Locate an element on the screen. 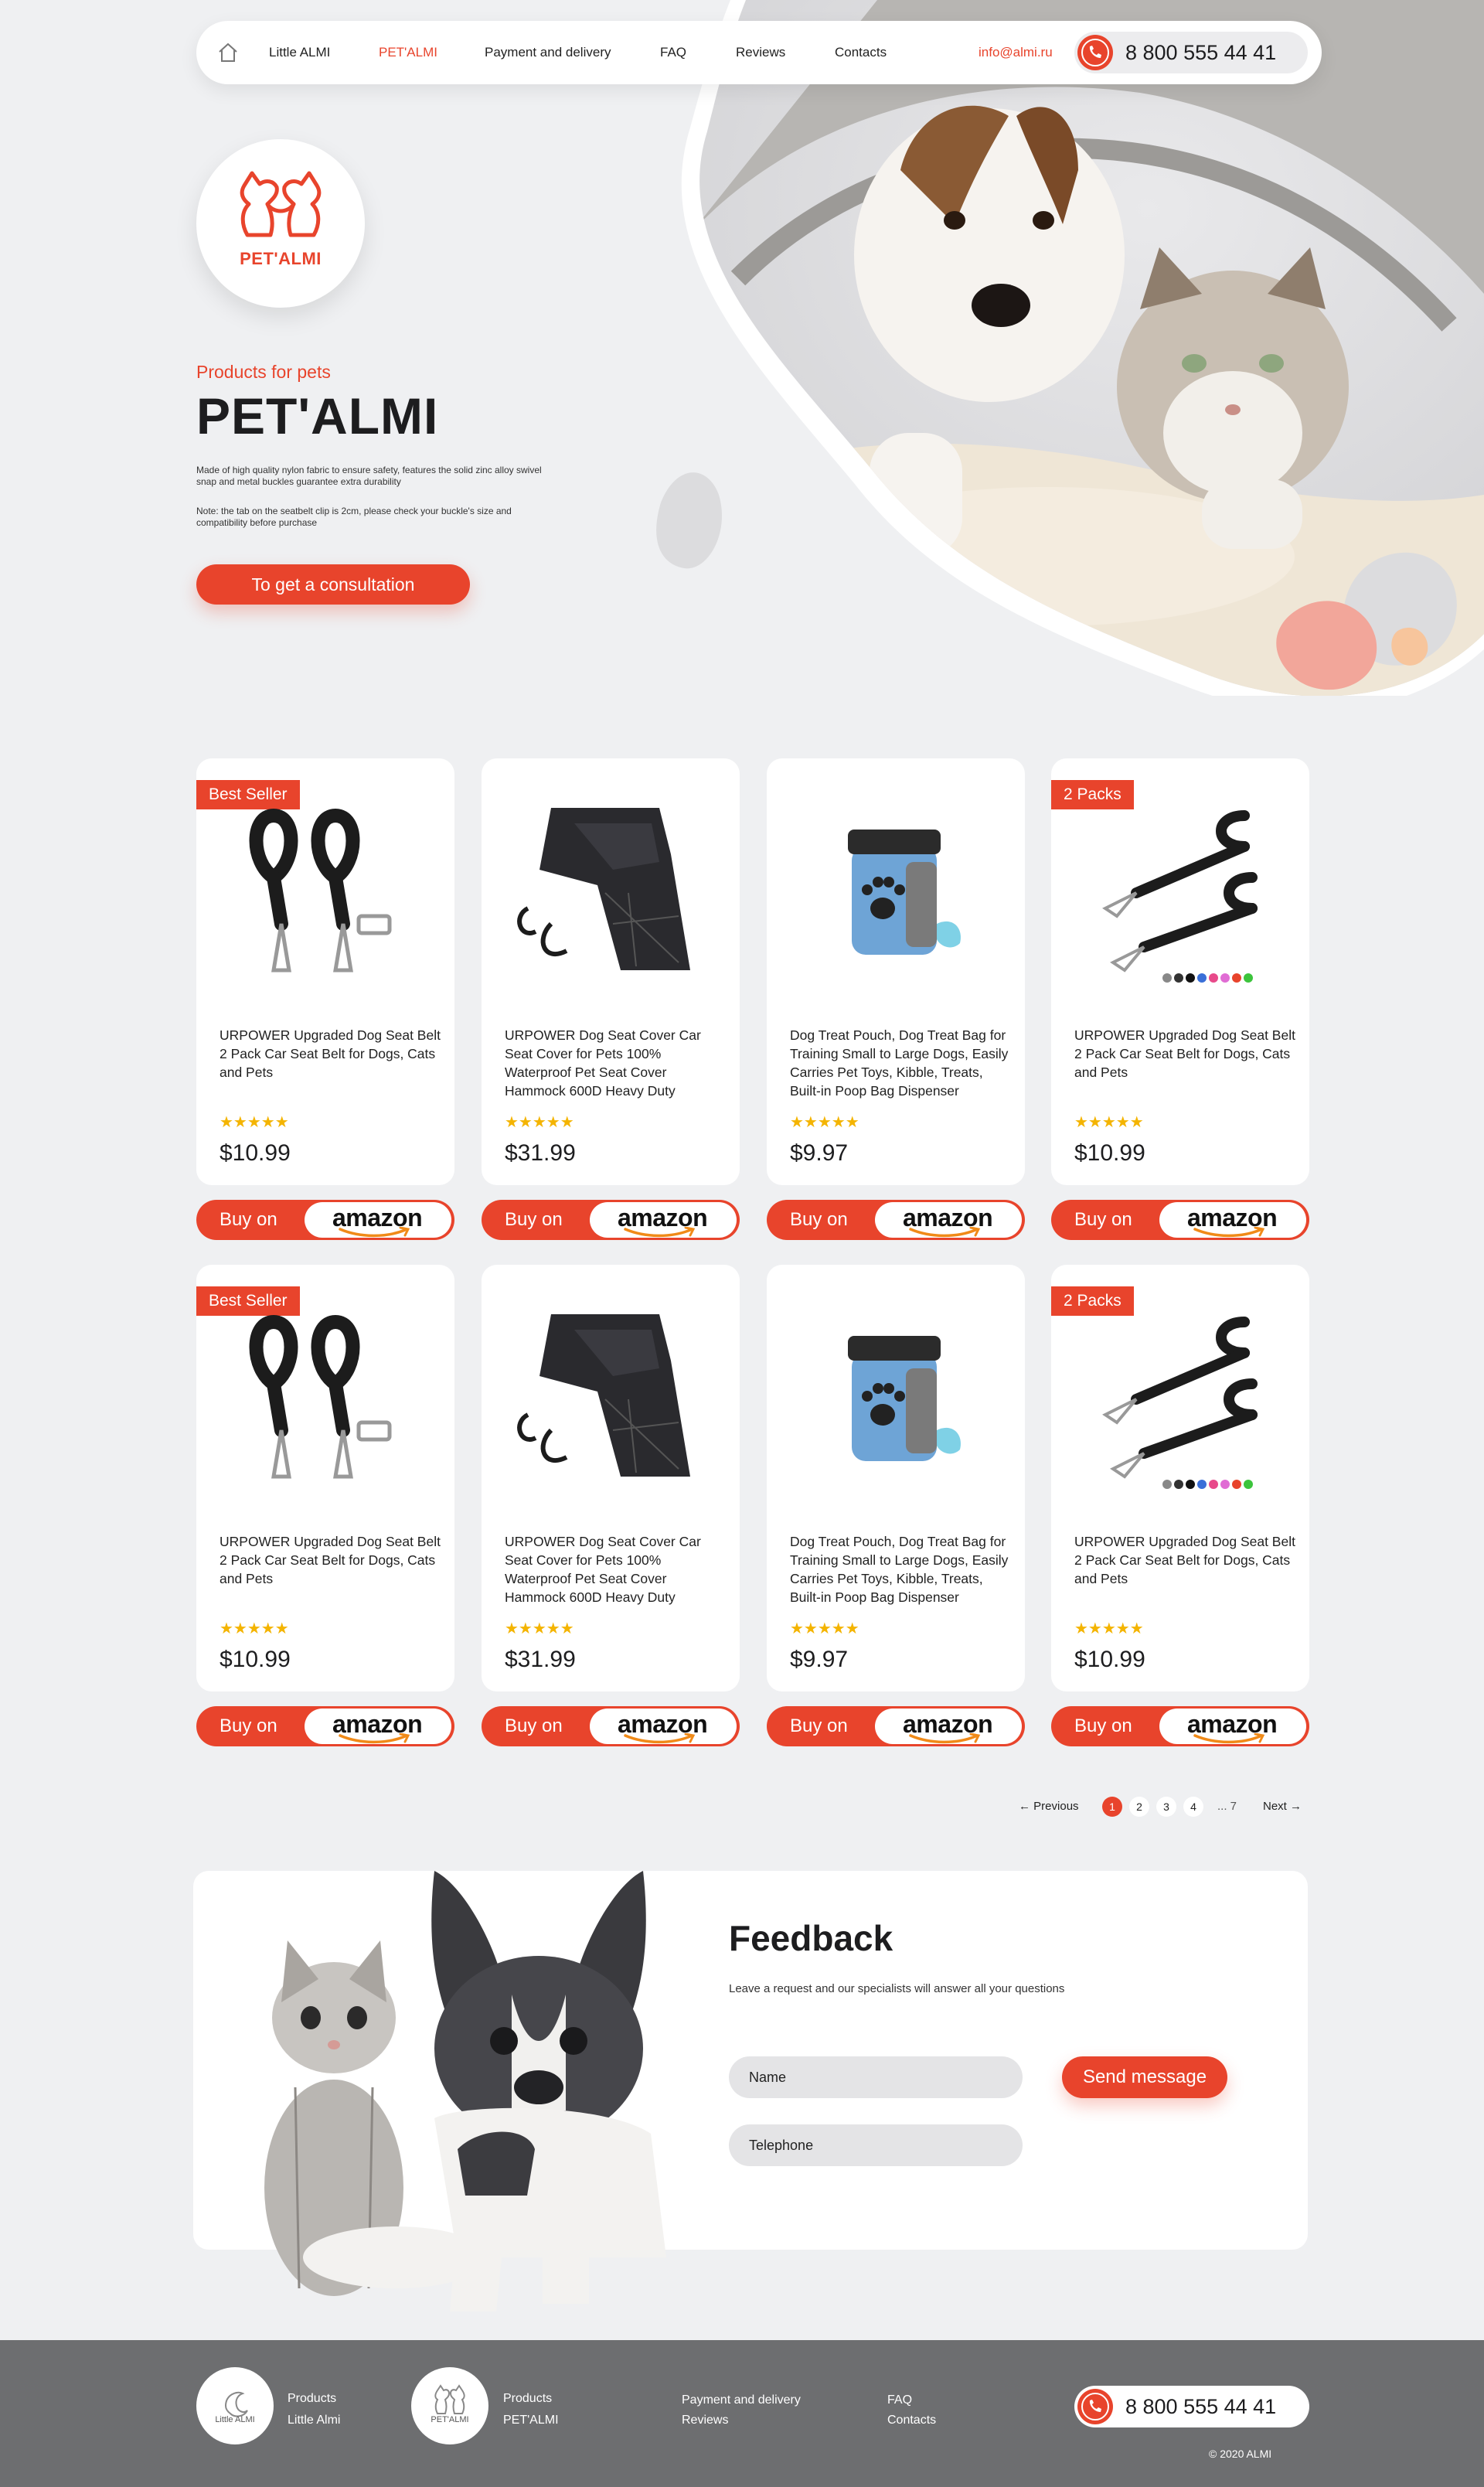 The height and width of the screenshot is (2487, 1484). nav-item-little-almi: Little ALMI is located at coordinates (299, 53).